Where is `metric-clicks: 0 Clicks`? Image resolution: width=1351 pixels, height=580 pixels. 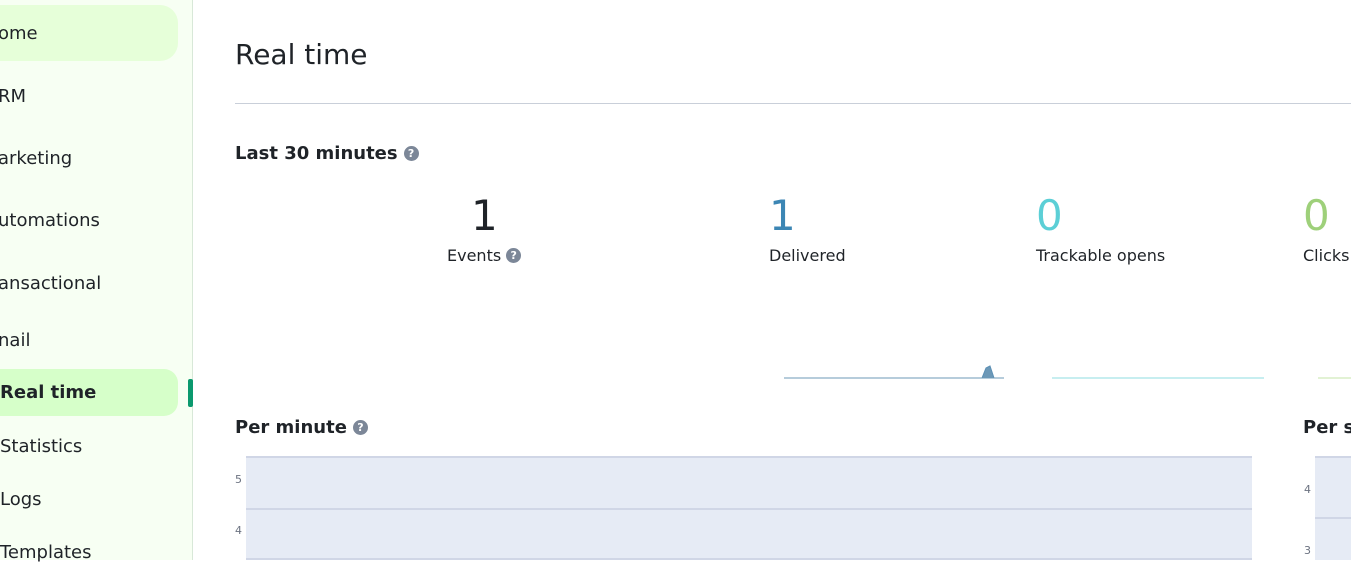
metric-clicks: 0 Clicks is located at coordinates (1326, 228).